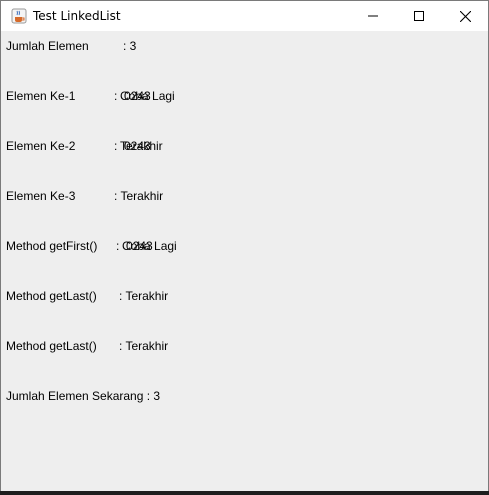 The height and width of the screenshot is (495, 489). What do you see at coordinates (41, 146) in the screenshot?
I see `row-label: Elemen Ke-2` at bounding box center [41, 146].